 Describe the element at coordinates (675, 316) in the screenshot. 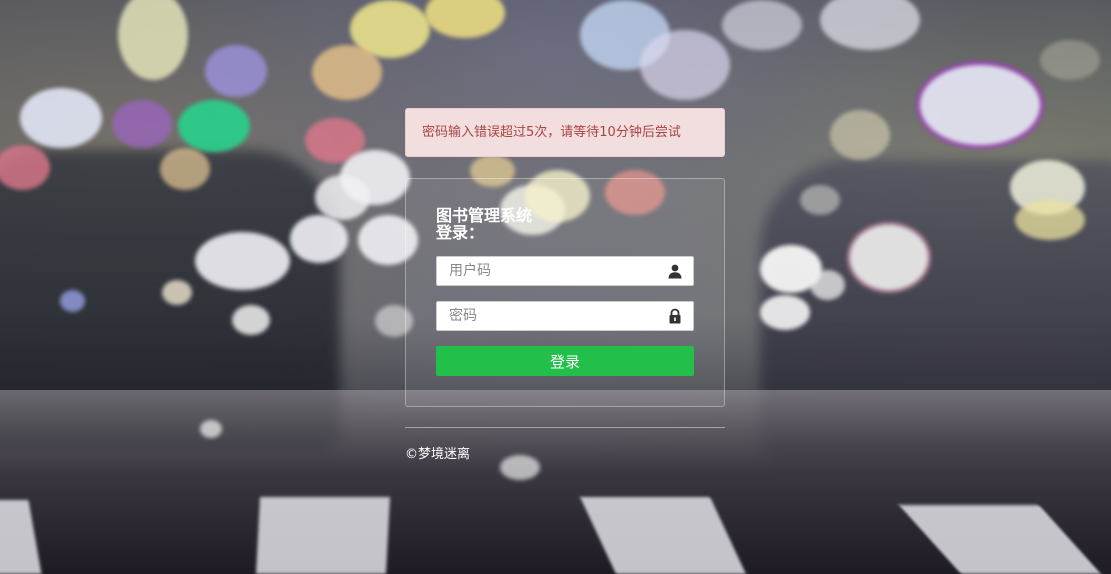

I see `lock-icon` at that location.